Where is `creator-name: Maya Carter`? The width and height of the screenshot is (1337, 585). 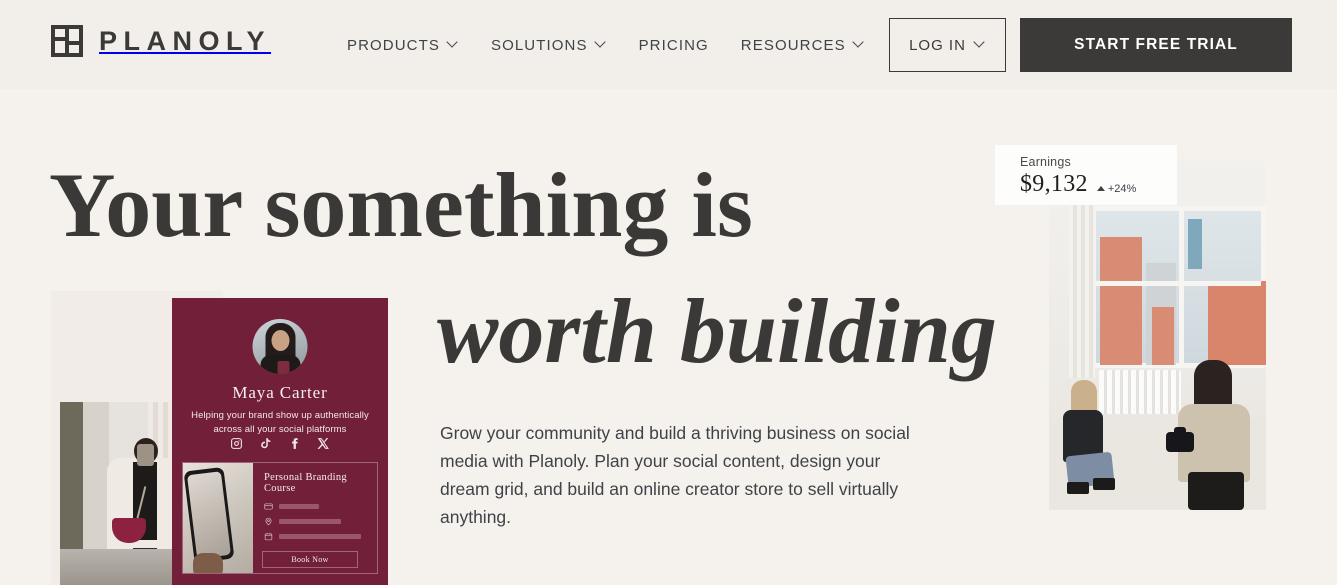
creator-name: Maya Carter is located at coordinates (280, 392).